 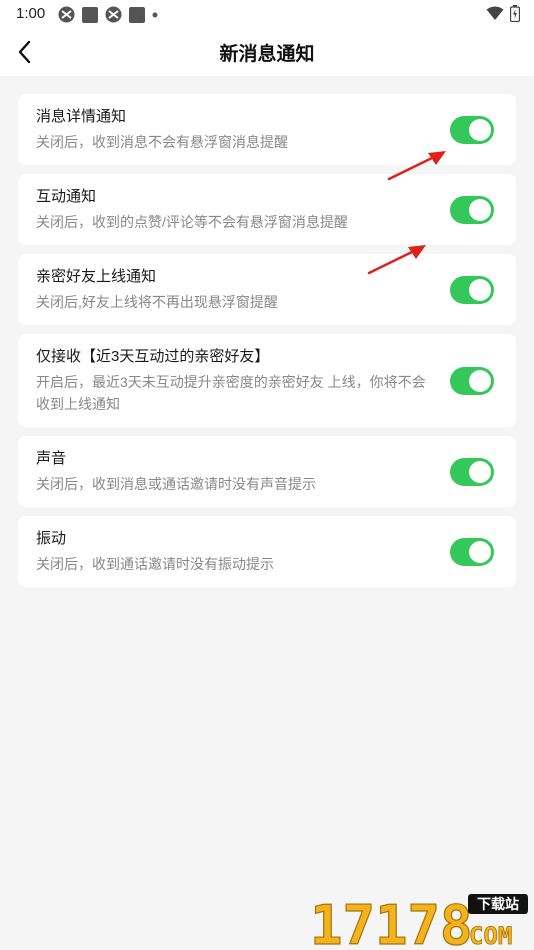 I want to click on setting-sound: 声音 关闭后，收到消息或通话邀请时没有声音提示, so click(x=267, y=471).